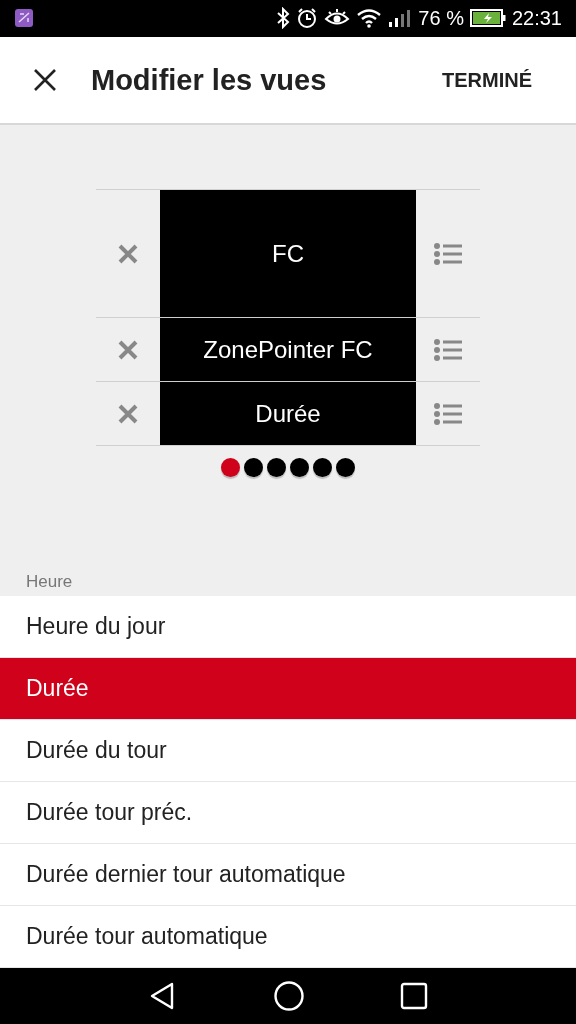 The image size is (576, 1024). Describe the element at coordinates (209, 80) in the screenshot. I see `page-title: Modifier les vues` at that location.